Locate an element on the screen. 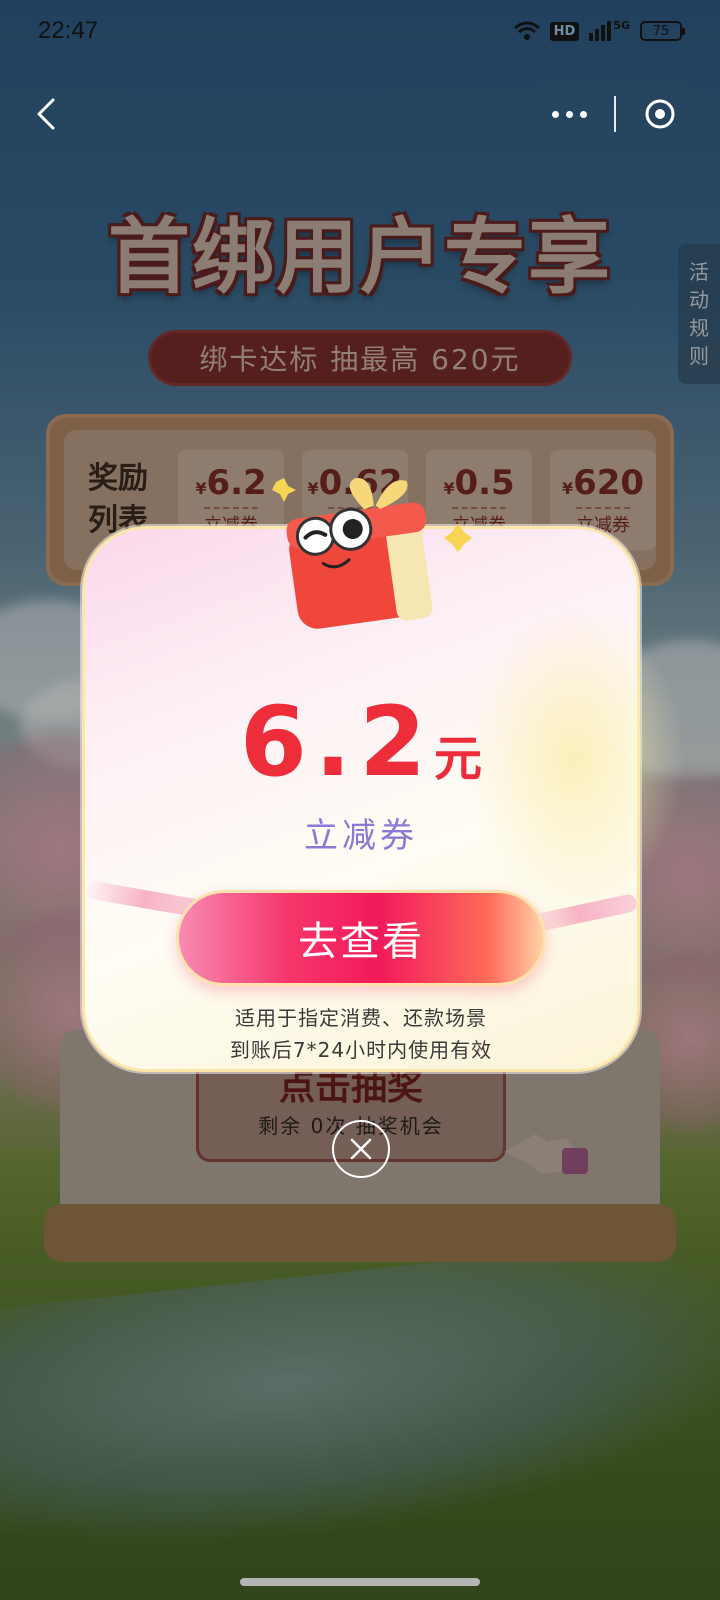 This screenshot has width=720, height=1600. close-x-icon is located at coordinates (361, 1149).